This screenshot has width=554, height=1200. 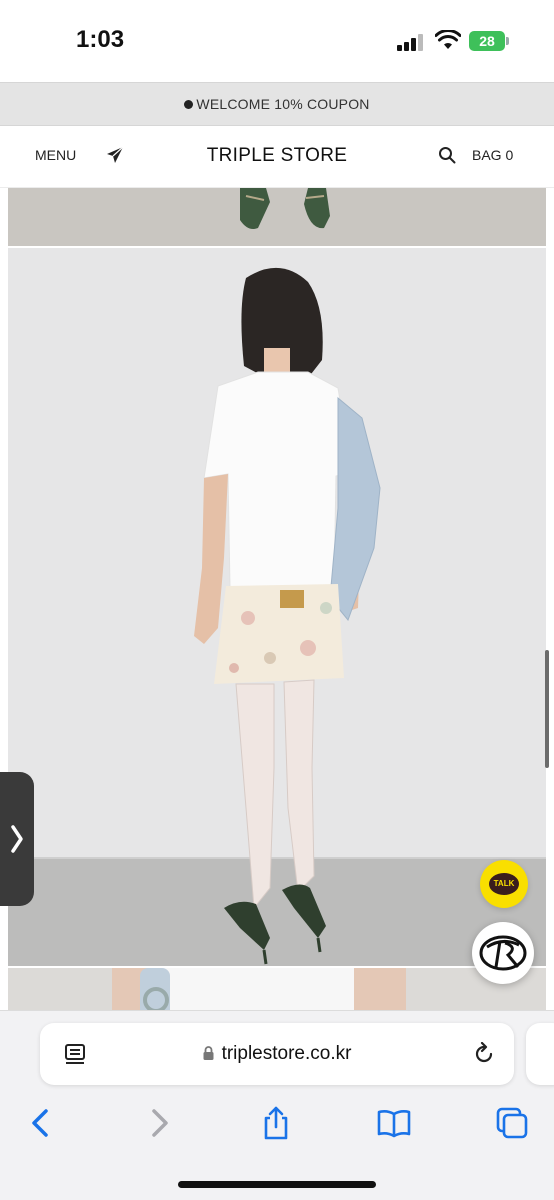 I want to click on battery-level: 28, so click(x=487, y=41).